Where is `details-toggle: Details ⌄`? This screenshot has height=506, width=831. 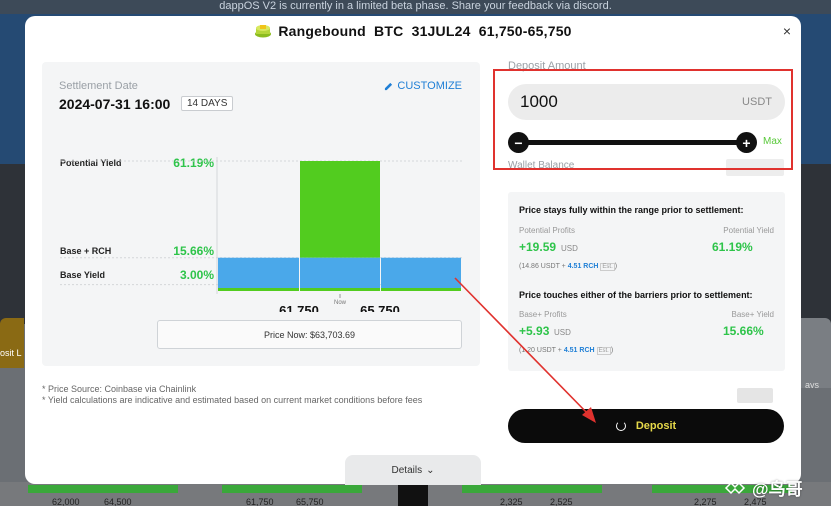
details-toggle: Details ⌄ is located at coordinates (413, 470).